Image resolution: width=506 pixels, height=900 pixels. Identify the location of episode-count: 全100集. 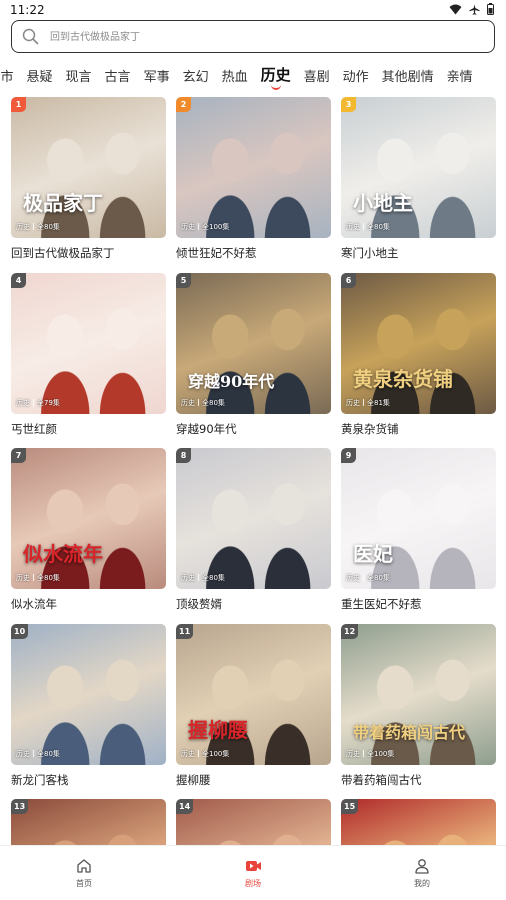
(381, 754).